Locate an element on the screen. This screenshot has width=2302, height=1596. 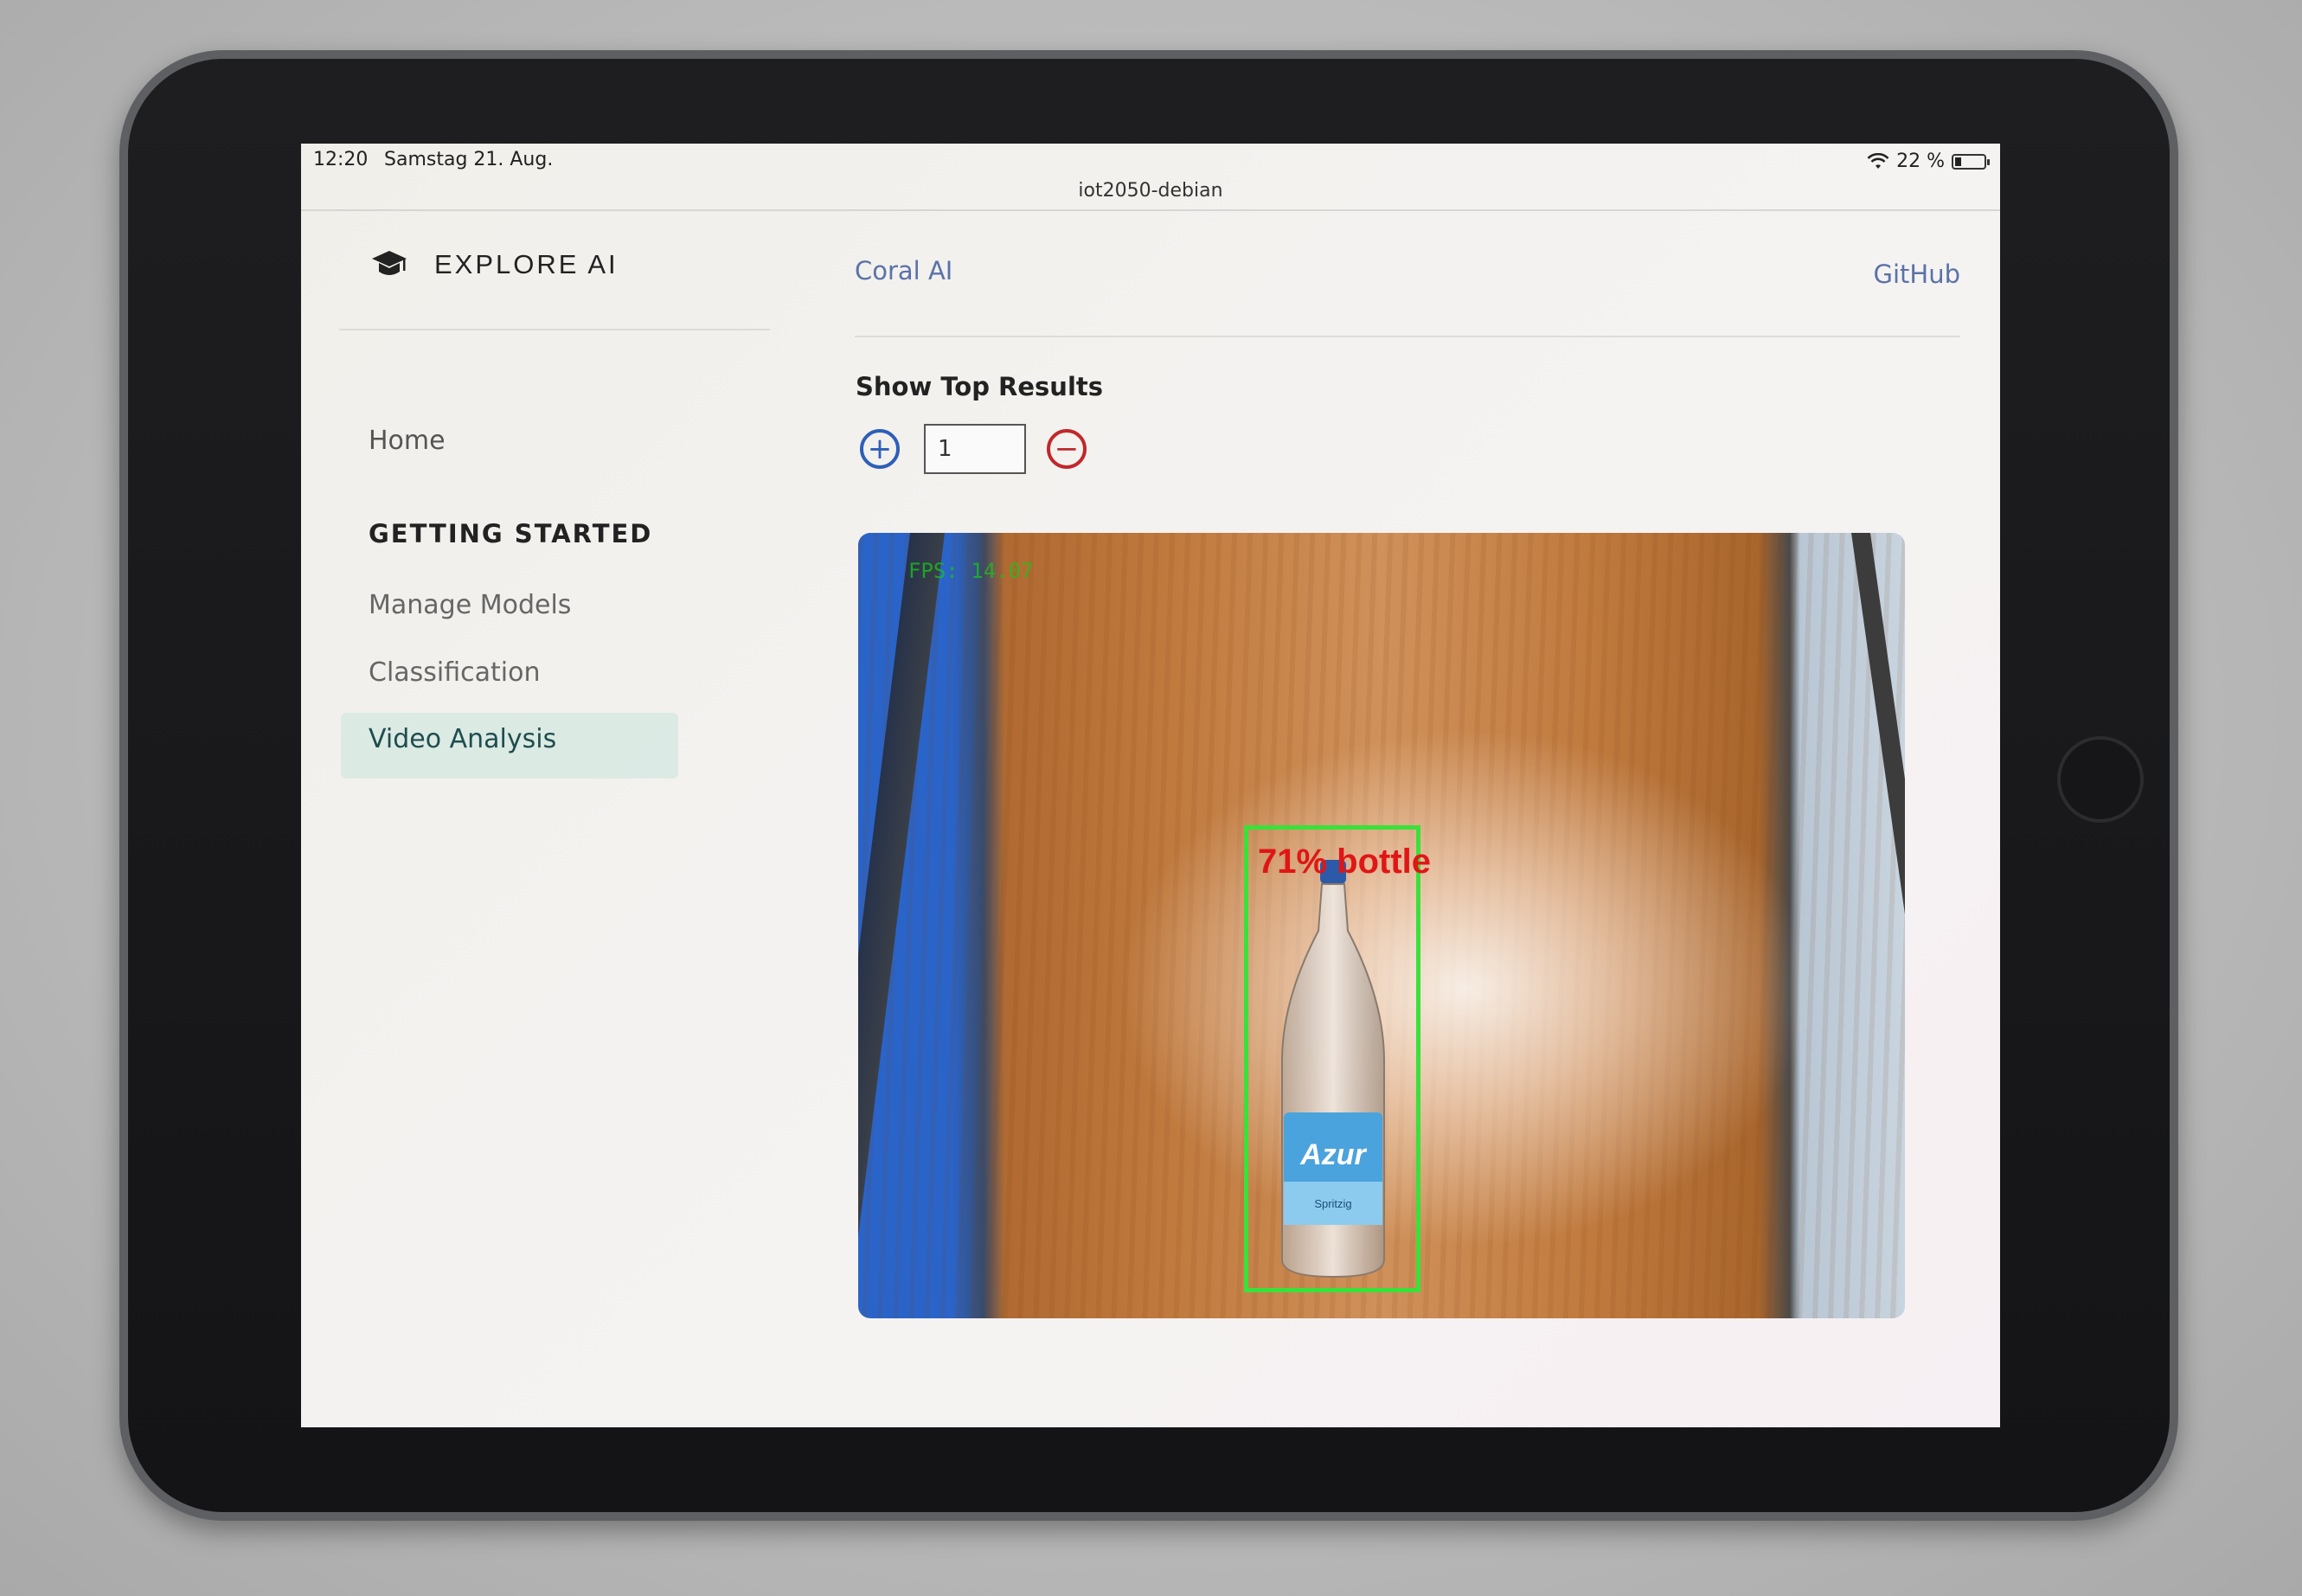
sidebar-item-manage-models: Manage Models is located at coordinates (470, 605).